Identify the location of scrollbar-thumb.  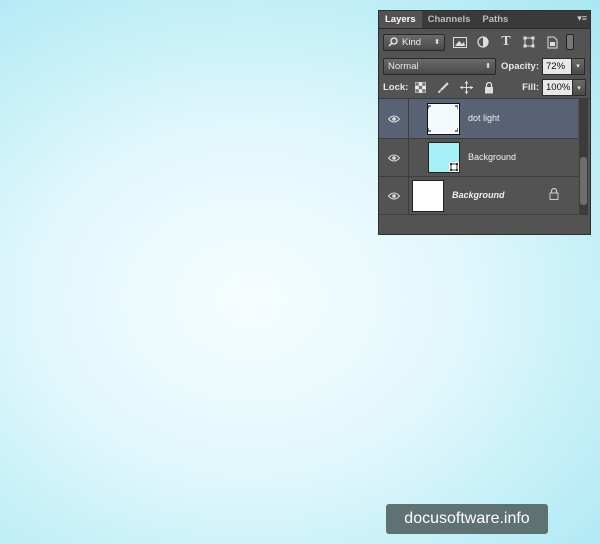
(583, 181).